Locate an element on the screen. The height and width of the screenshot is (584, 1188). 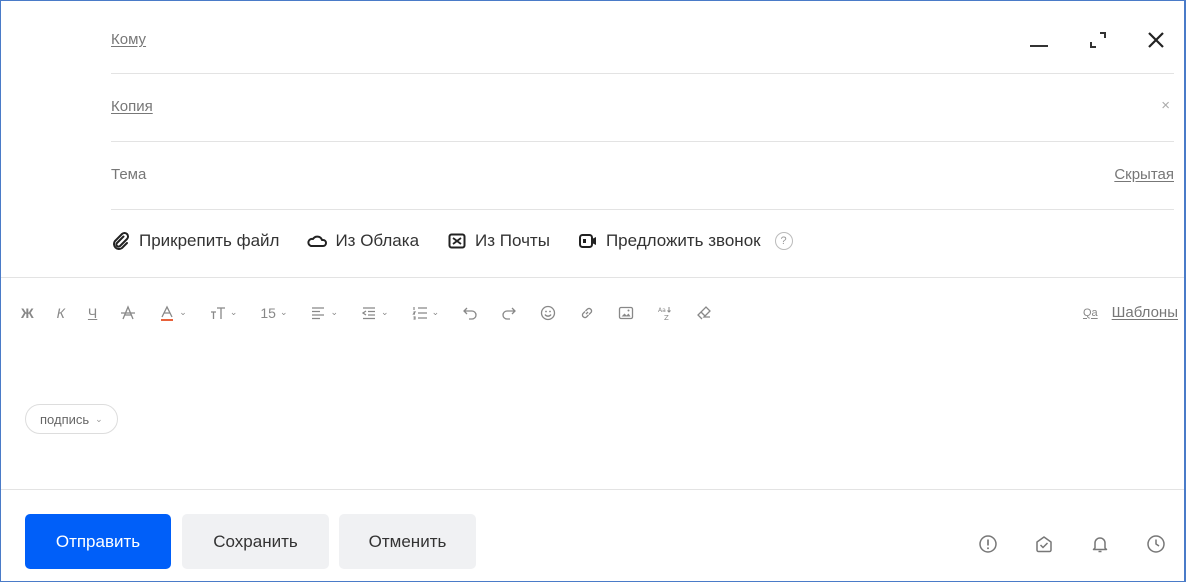
undo-icon is located at coordinates (470, 313).